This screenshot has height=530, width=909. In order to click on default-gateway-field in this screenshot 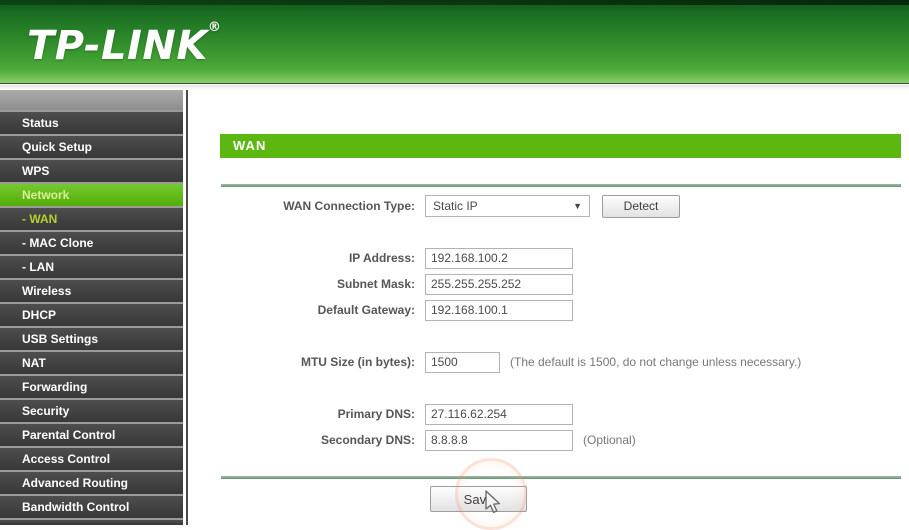, I will do `click(499, 310)`.